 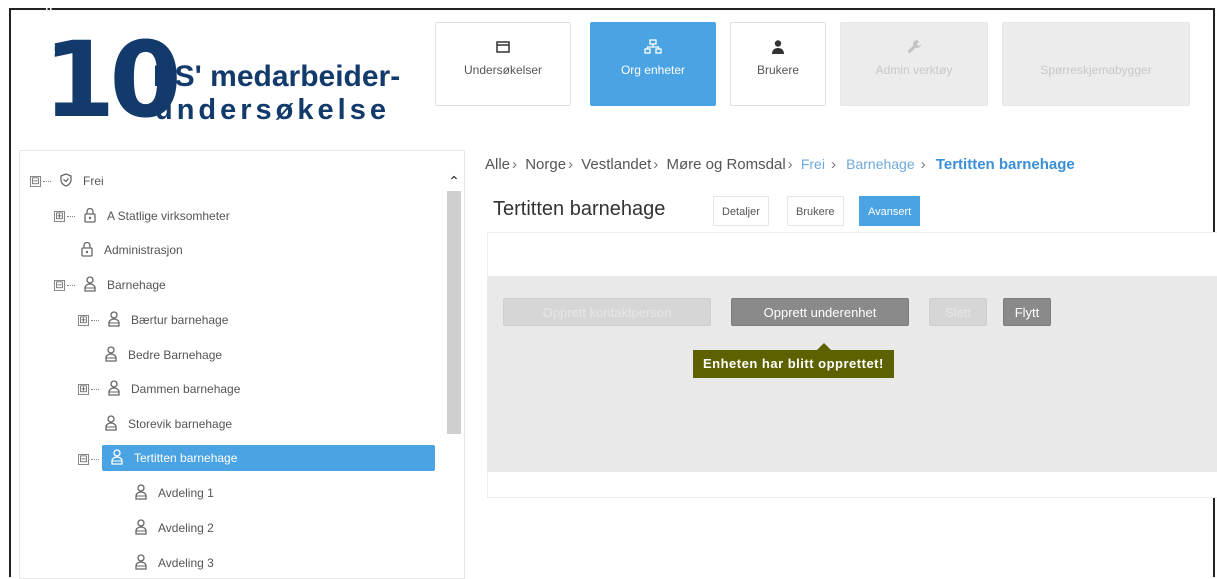 I want to click on blank-icon, so click(x=1096, y=48).